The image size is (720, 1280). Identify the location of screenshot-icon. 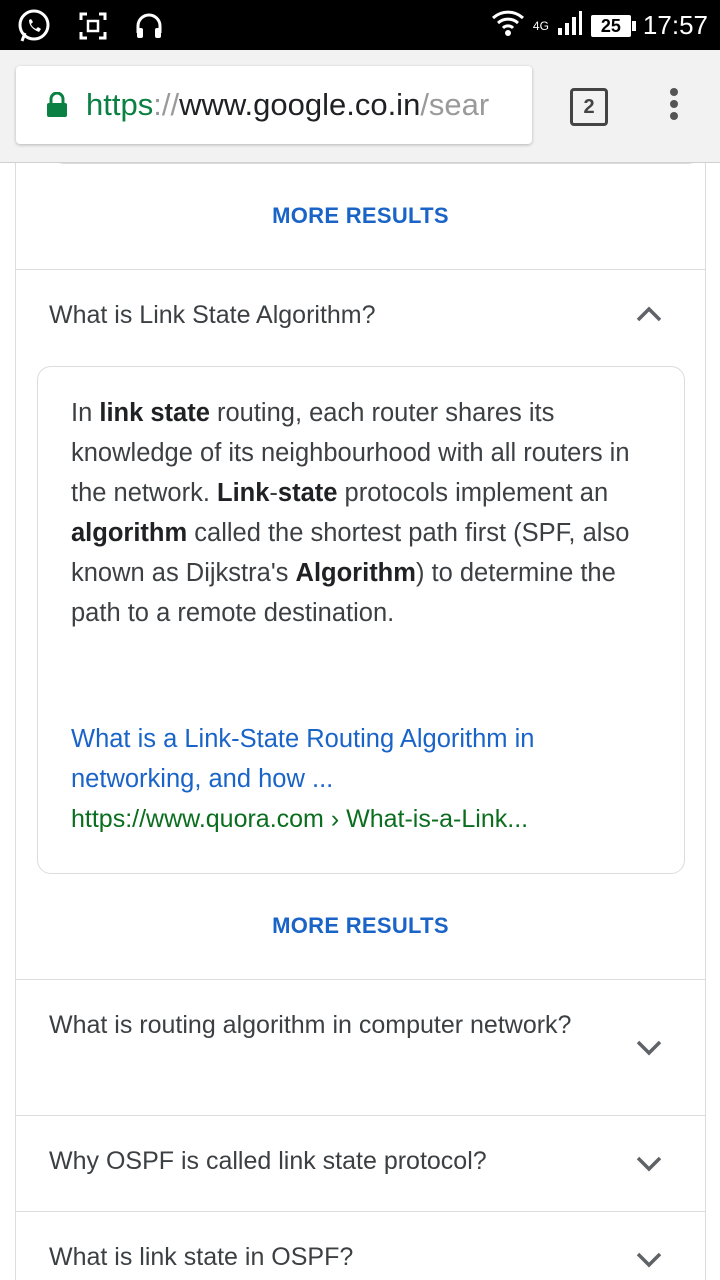
(93, 28).